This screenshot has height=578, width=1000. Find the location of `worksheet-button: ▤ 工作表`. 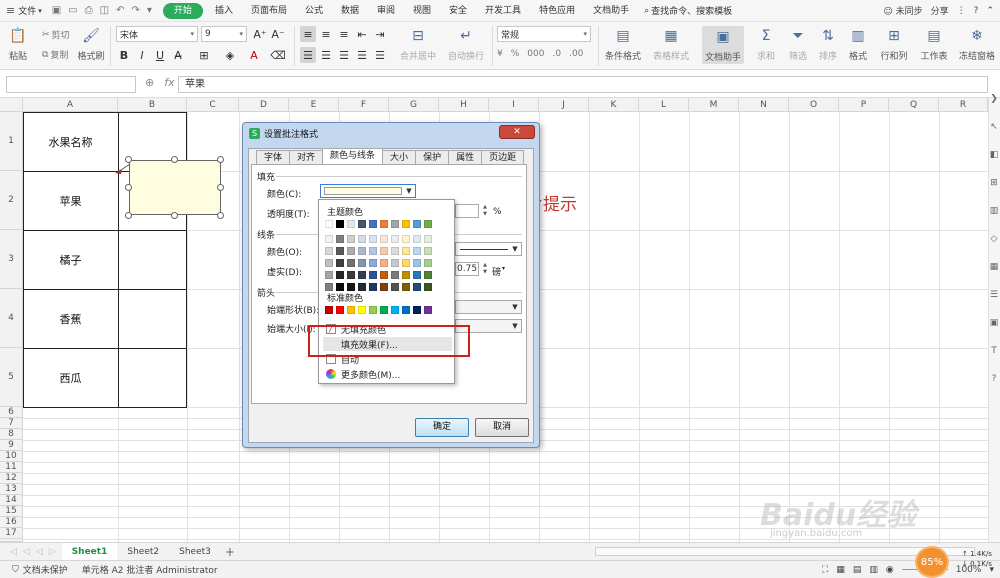

worksheet-button: ▤ 工作表 is located at coordinates (934, 42).